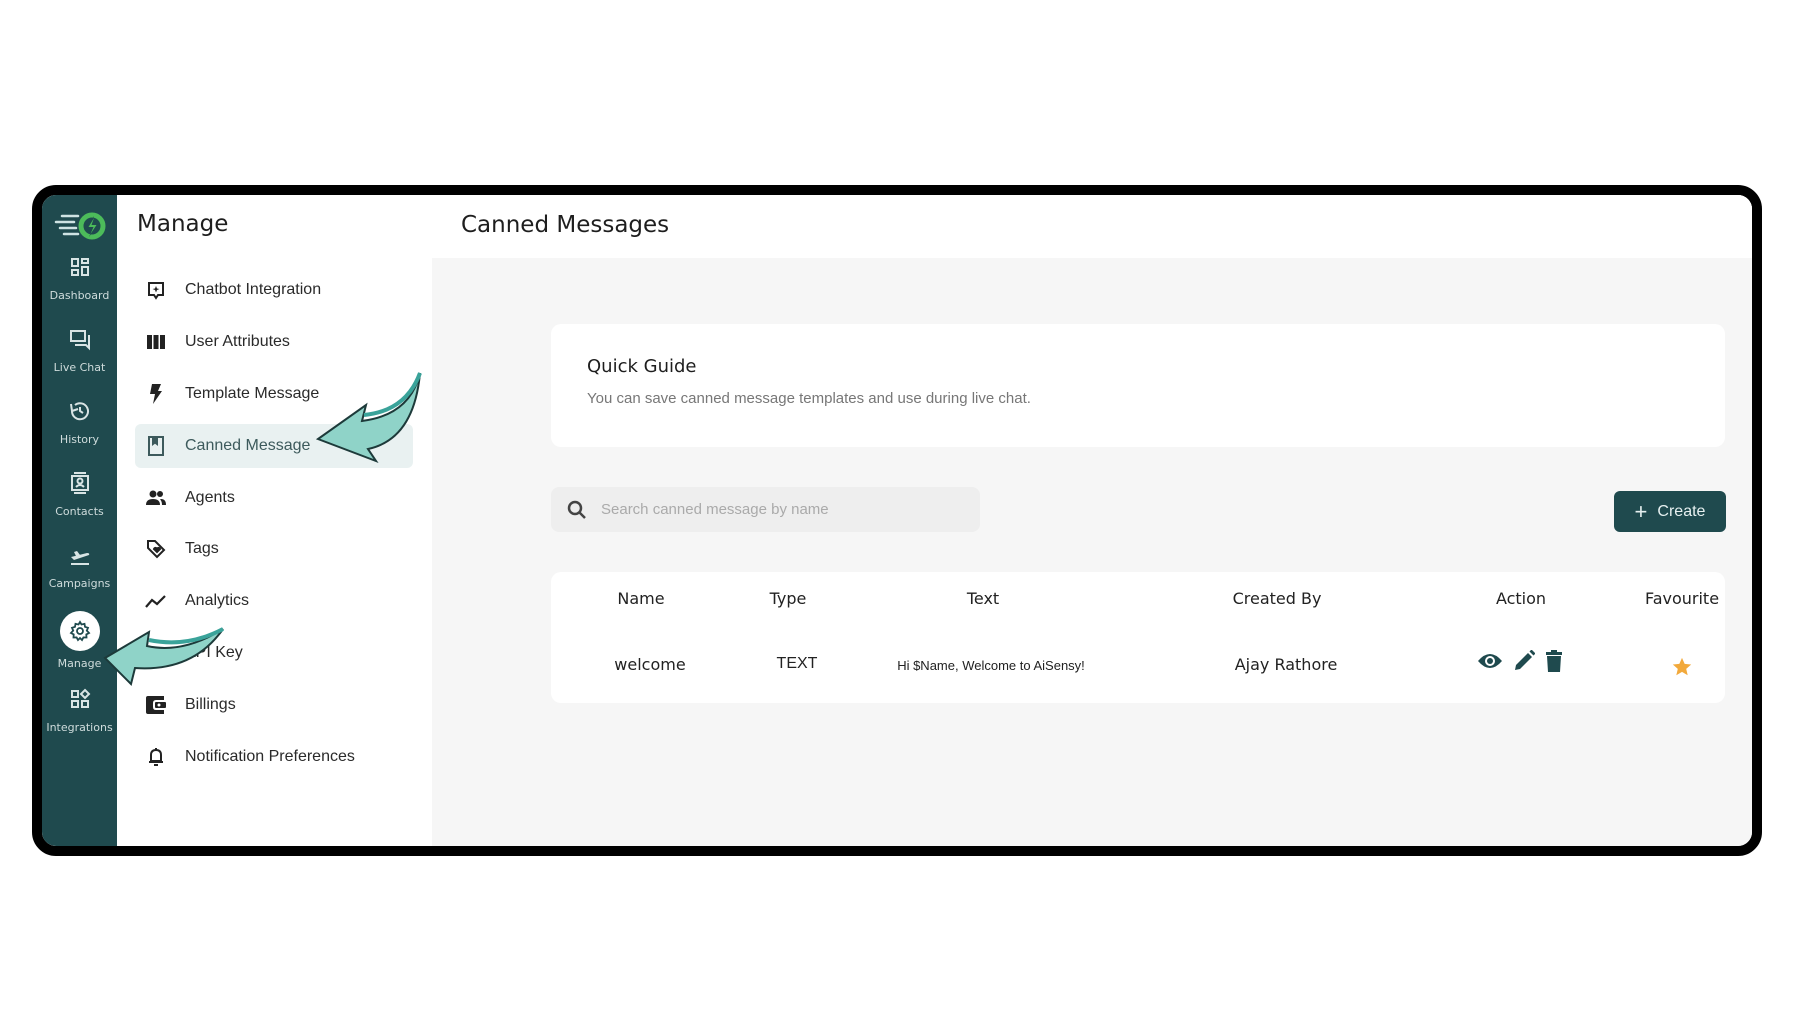  I want to click on menu-label: User Attributes, so click(237, 341).